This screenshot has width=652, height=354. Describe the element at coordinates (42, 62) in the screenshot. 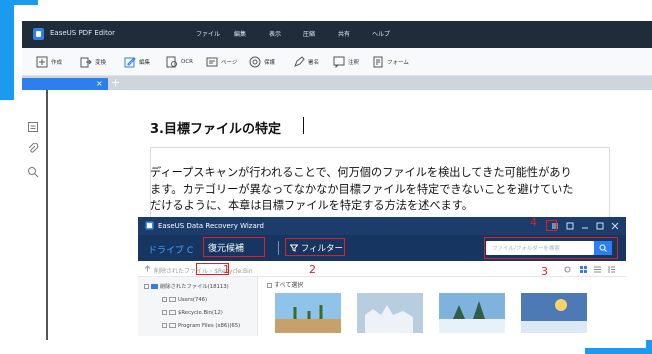

I see `create-icon` at that location.